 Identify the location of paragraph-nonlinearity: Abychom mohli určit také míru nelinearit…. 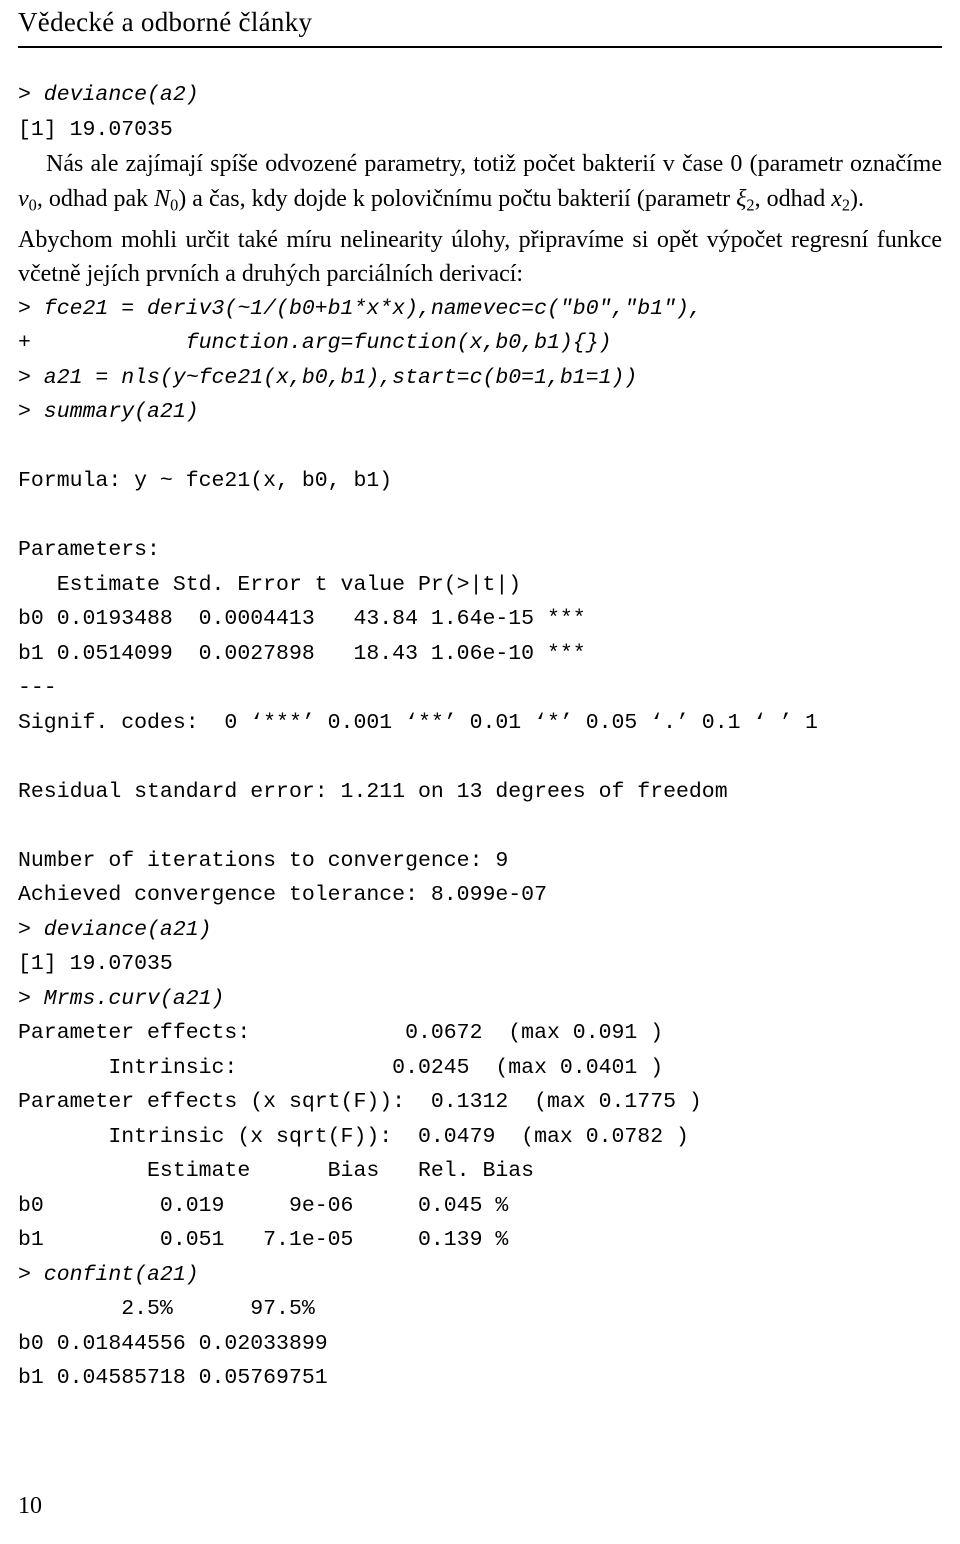
(480, 257).